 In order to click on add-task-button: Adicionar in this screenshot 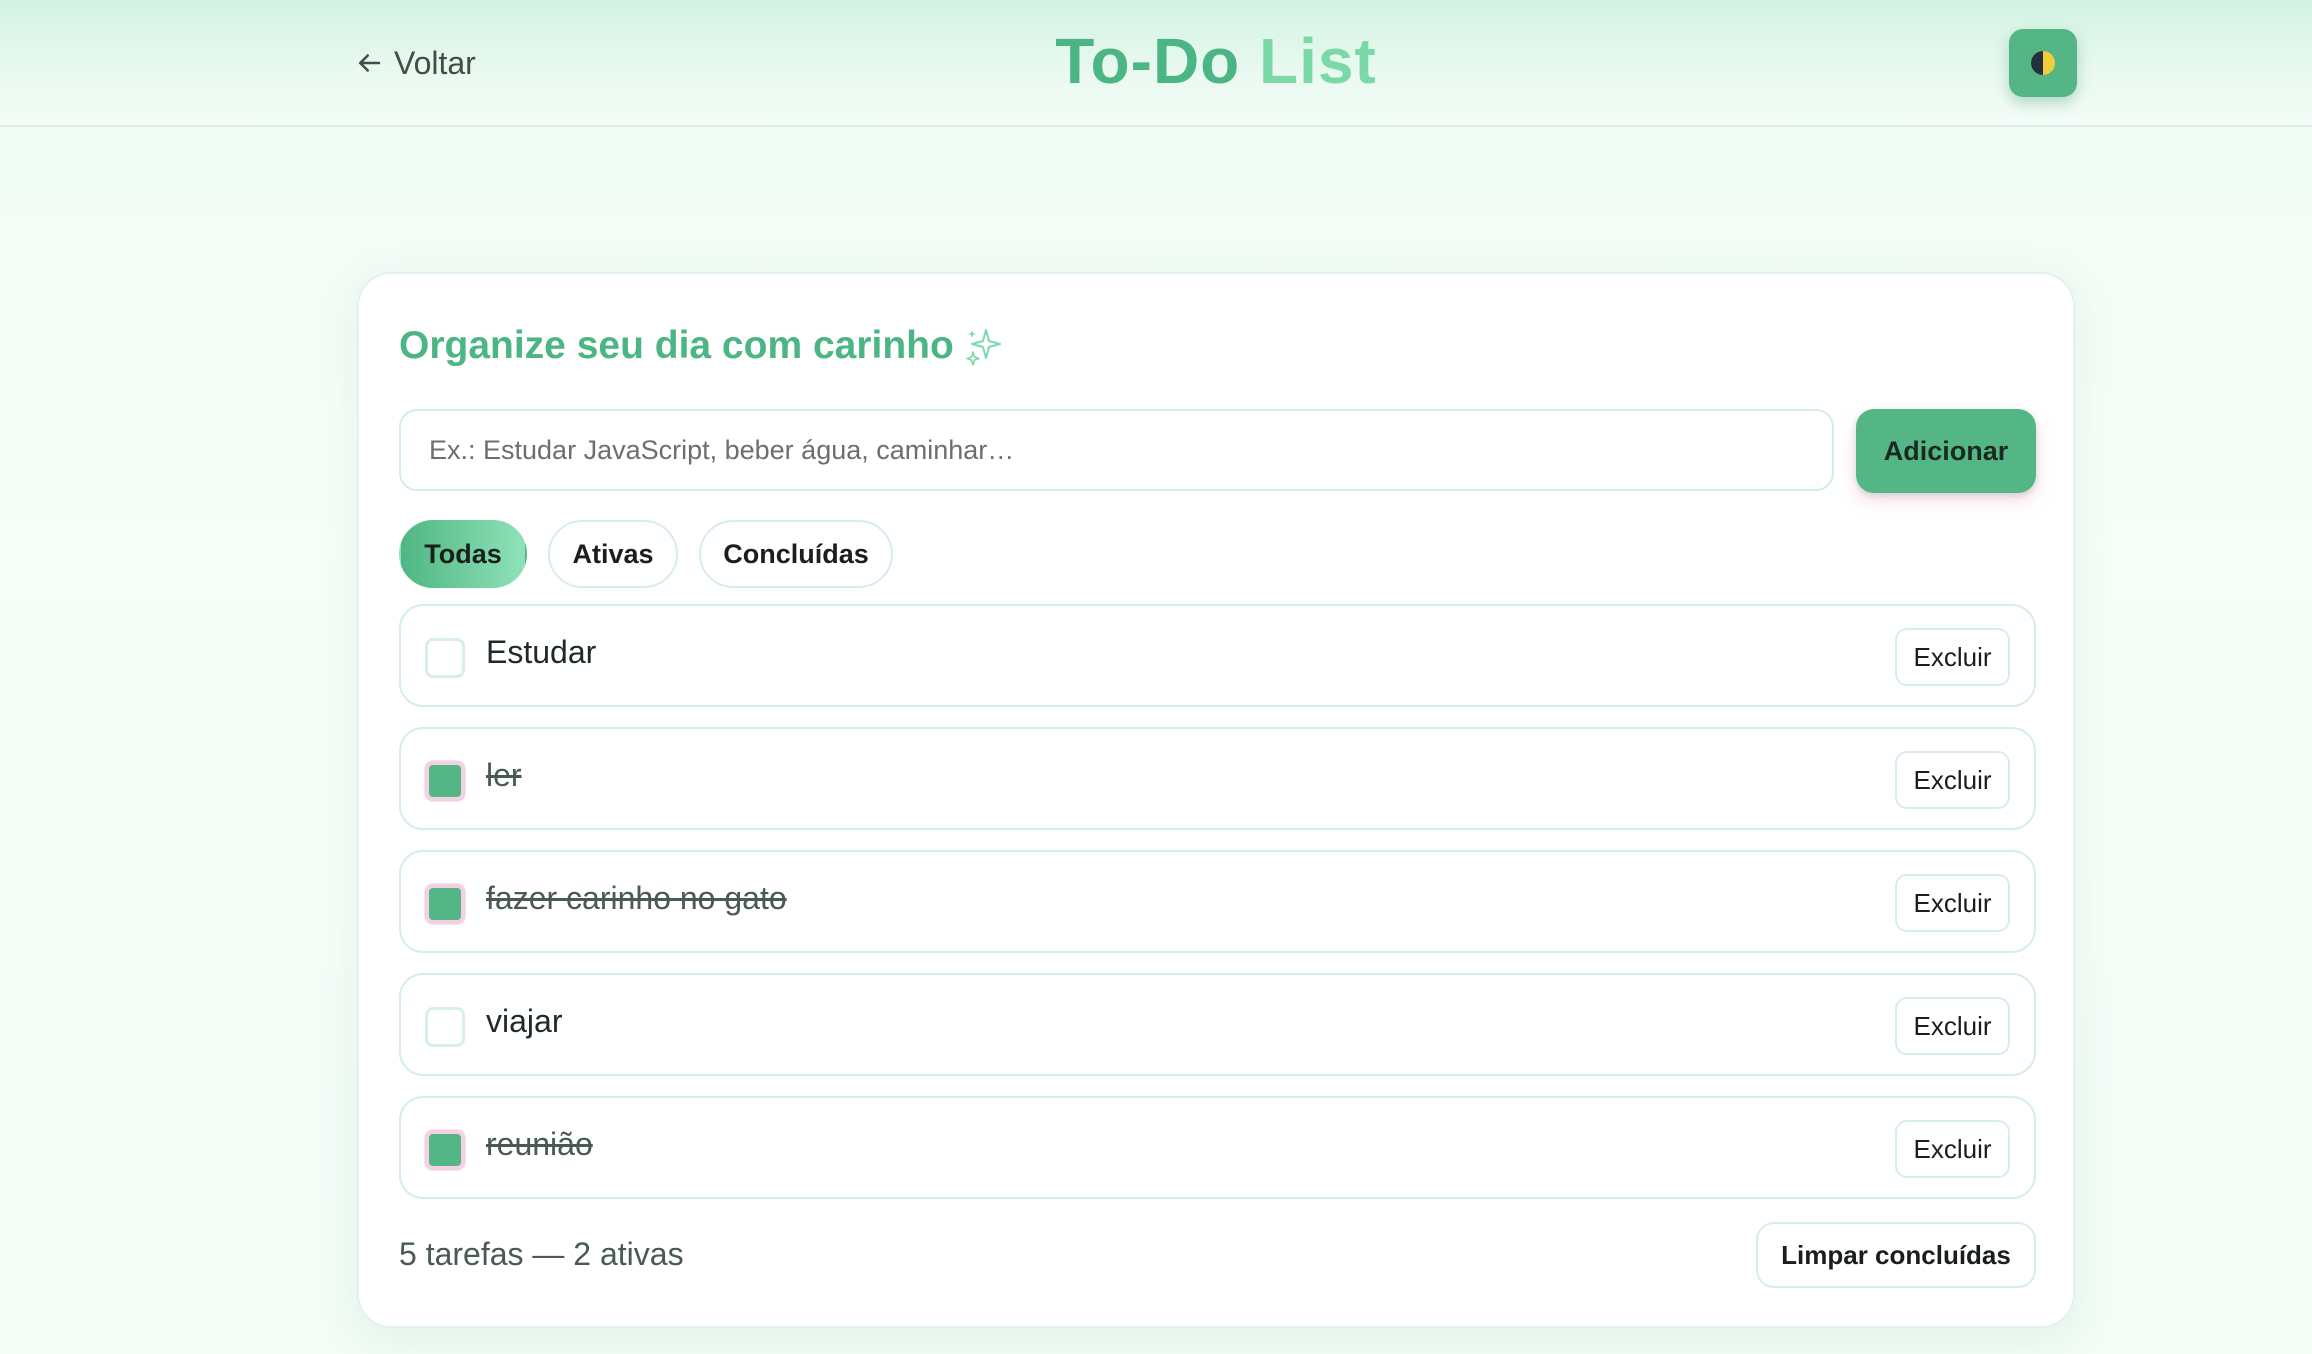, I will do `click(1946, 451)`.